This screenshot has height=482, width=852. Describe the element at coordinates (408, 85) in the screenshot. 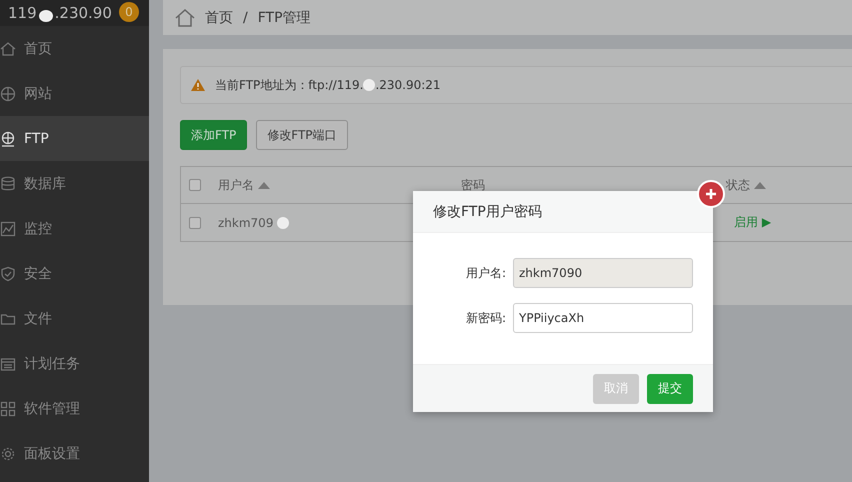

I see `ftp-address-text: .230.90:21` at that location.